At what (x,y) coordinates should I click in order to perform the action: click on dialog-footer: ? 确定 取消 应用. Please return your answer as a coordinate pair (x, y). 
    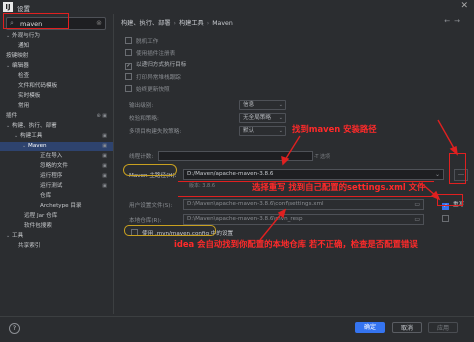
    Looking at the image, I should click on (237, 329).